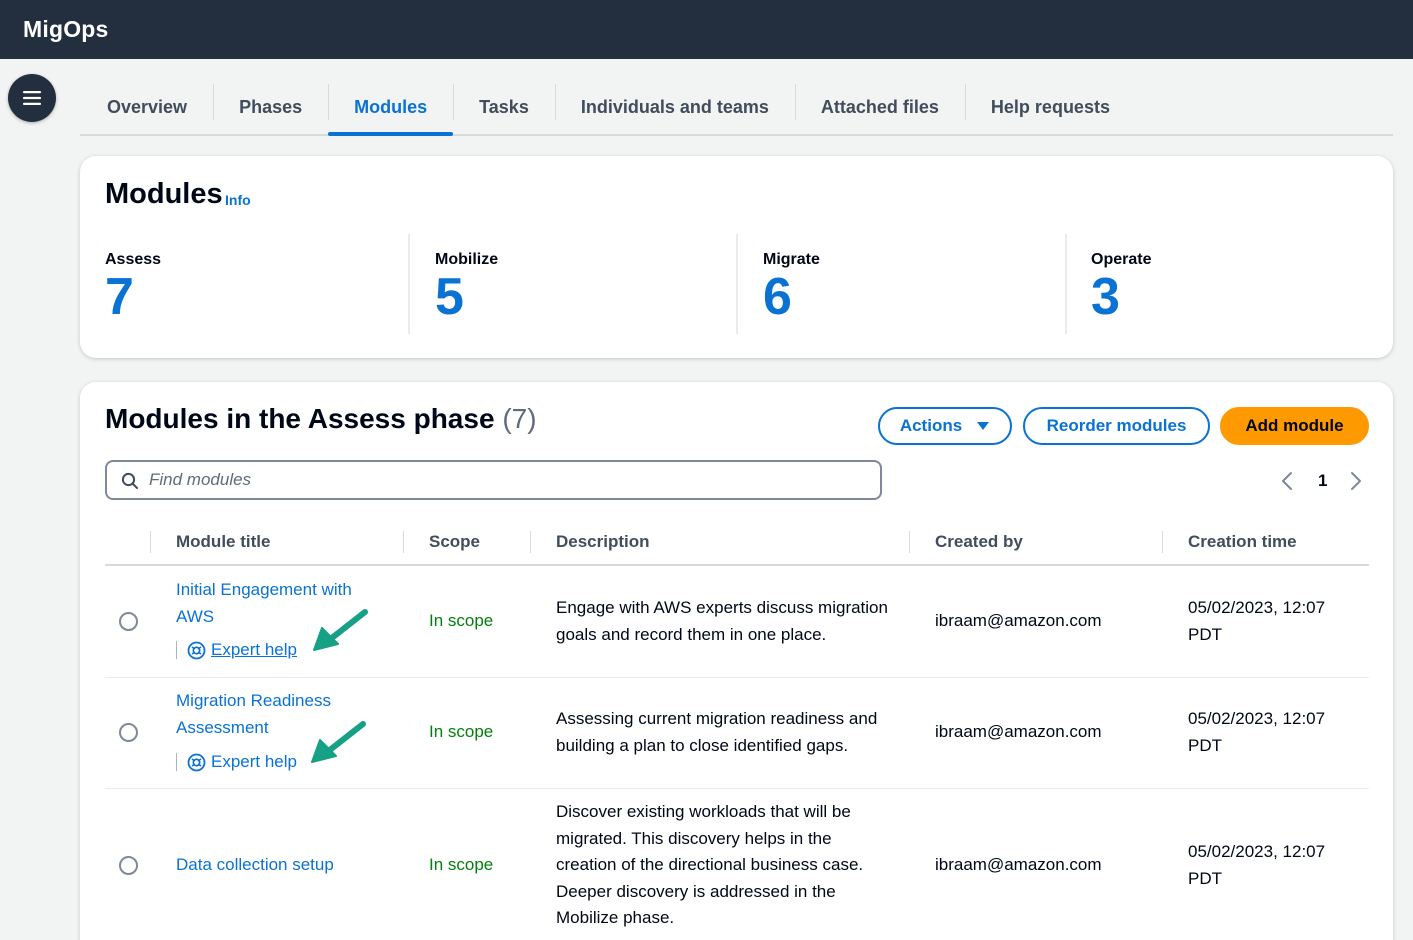 This screenshot has height=940, width=1413. Describe the element at coordinates (615, 917) in the screenshot. I see `description-line: Mobilize phase.` at that location.